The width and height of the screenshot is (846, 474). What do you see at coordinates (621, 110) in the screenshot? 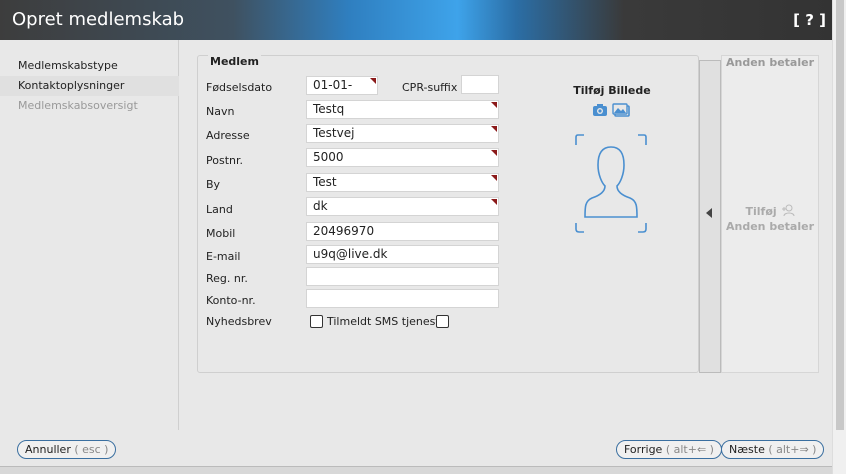
I see `gallery-icon` at bounding box center [621, 110].